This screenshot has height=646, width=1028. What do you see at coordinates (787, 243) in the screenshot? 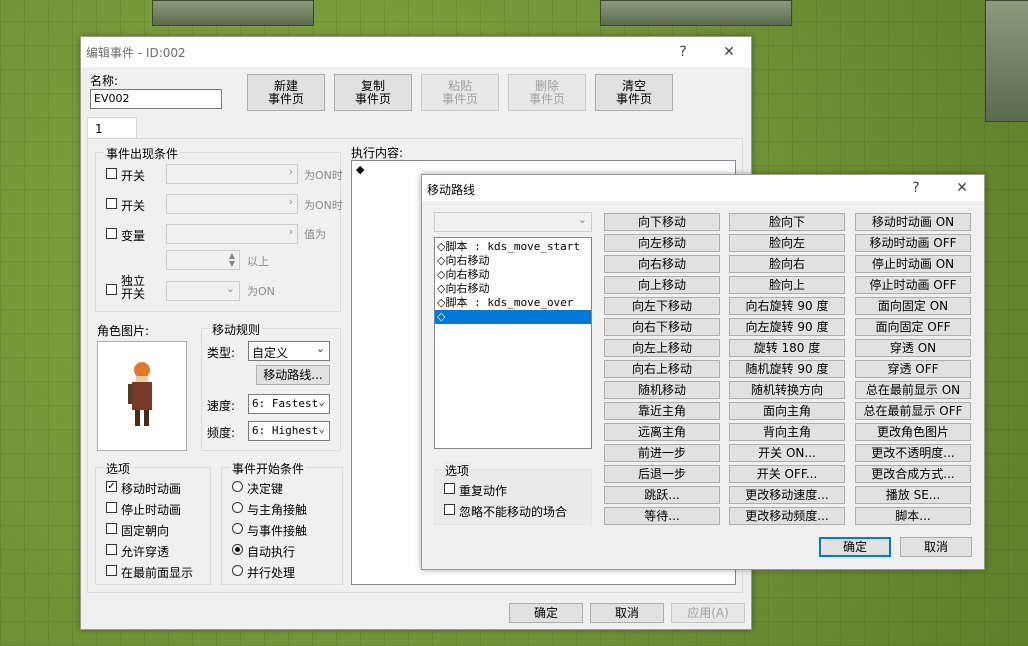
I see `route-command-button: 脸向左` at bounding box center [787, 243].